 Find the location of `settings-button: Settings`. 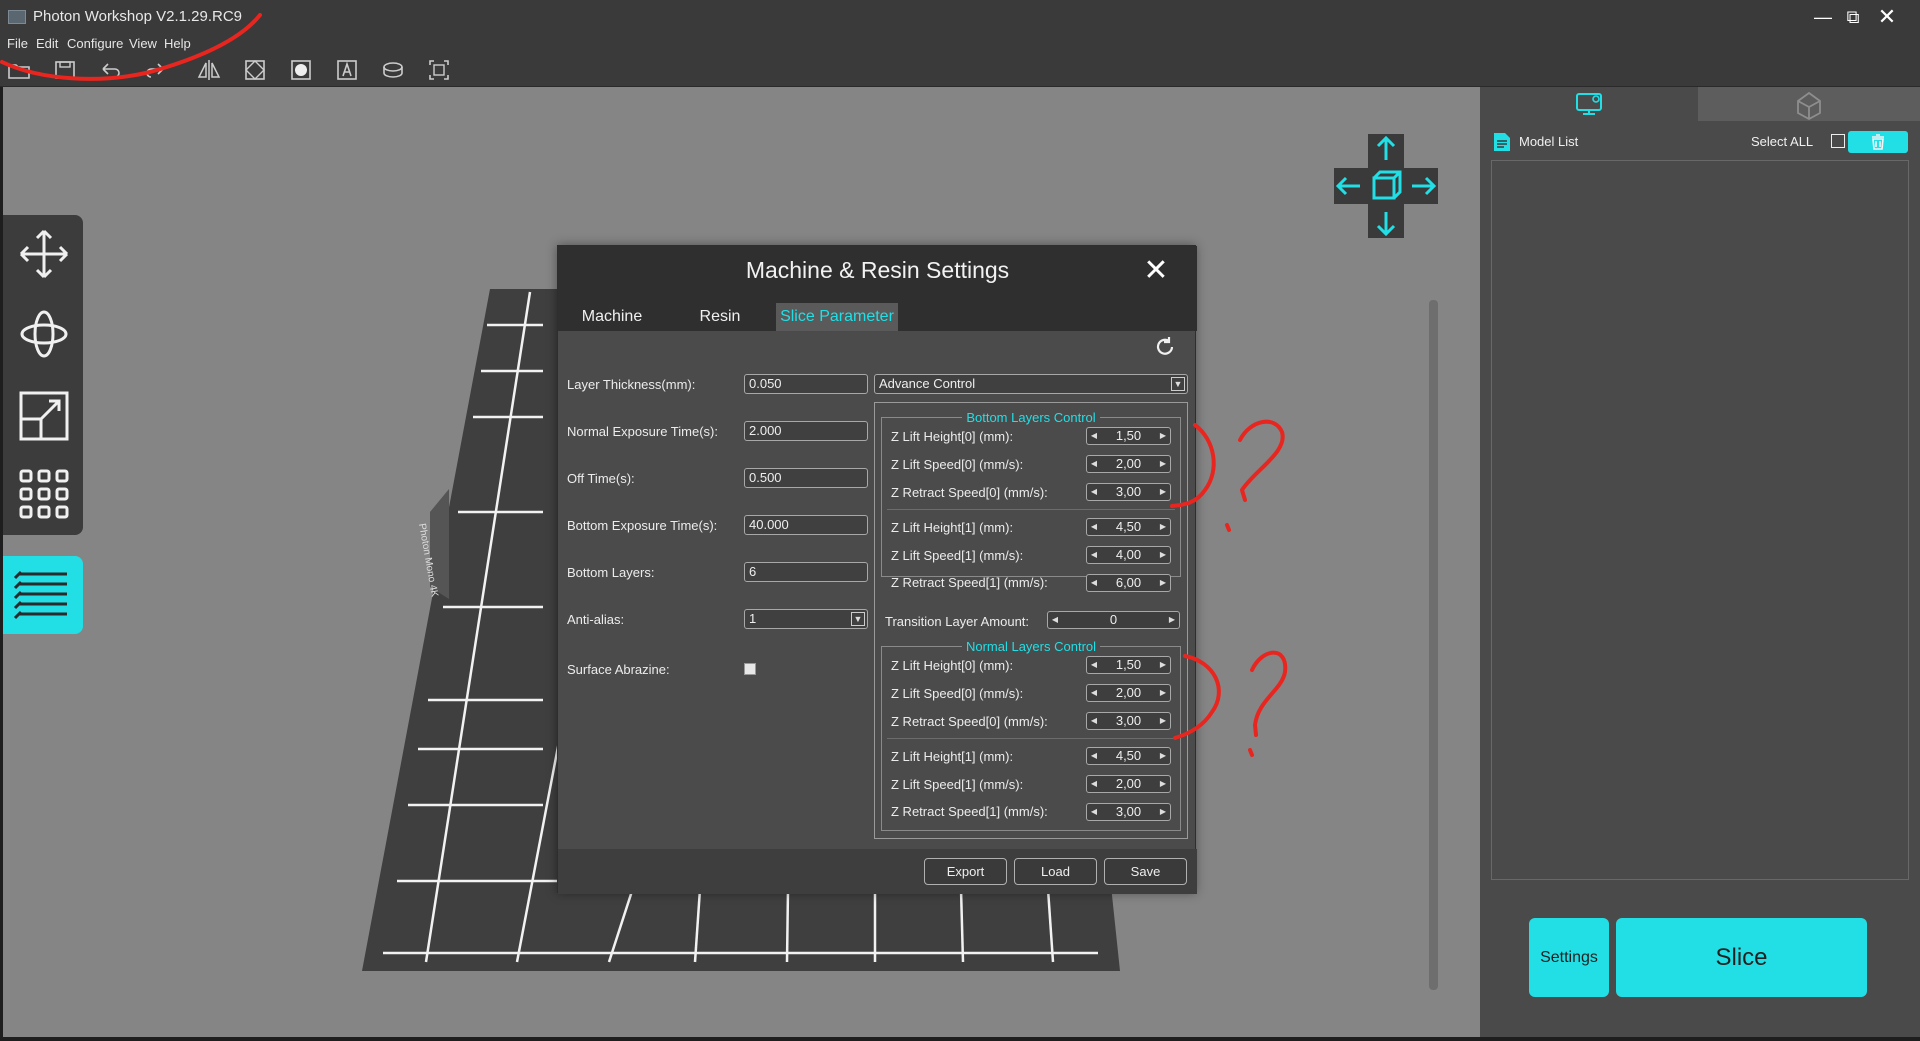

settings-button: Settings is located at coordinates (1569, 957).